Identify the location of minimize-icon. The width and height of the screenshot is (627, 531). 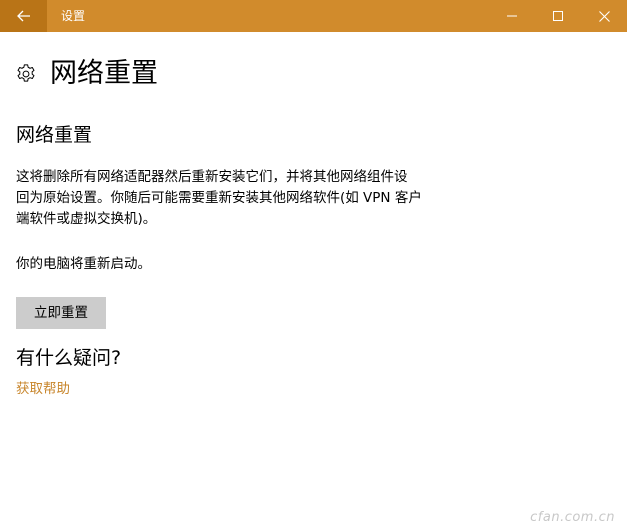
(512, 16).